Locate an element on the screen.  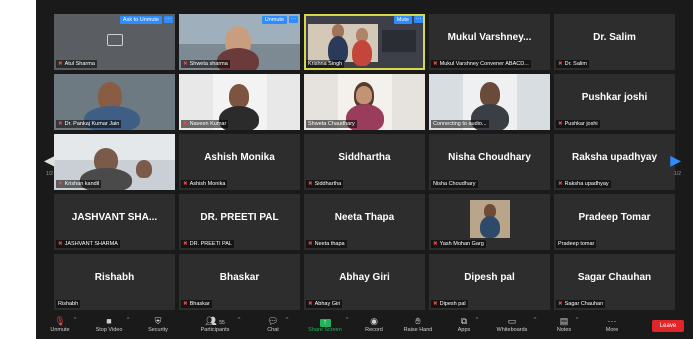
participant-tile: ✖ Krishan kandil is located at coordinates (114, 162).